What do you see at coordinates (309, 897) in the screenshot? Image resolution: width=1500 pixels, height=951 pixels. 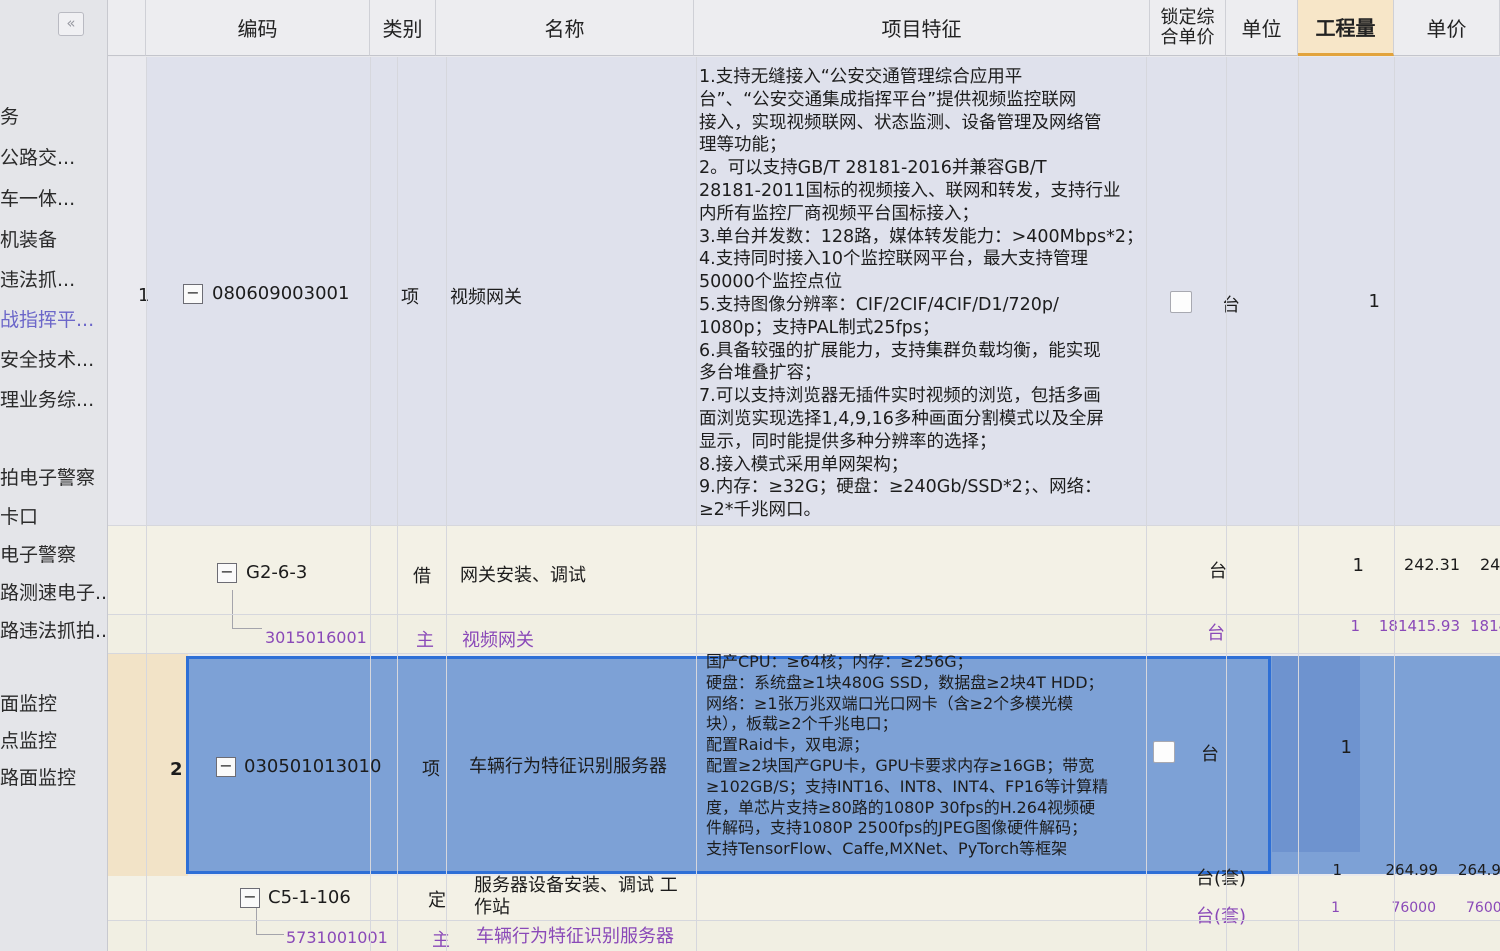 I see `item-code: C5-1-106` at bounding box center [309, 897].